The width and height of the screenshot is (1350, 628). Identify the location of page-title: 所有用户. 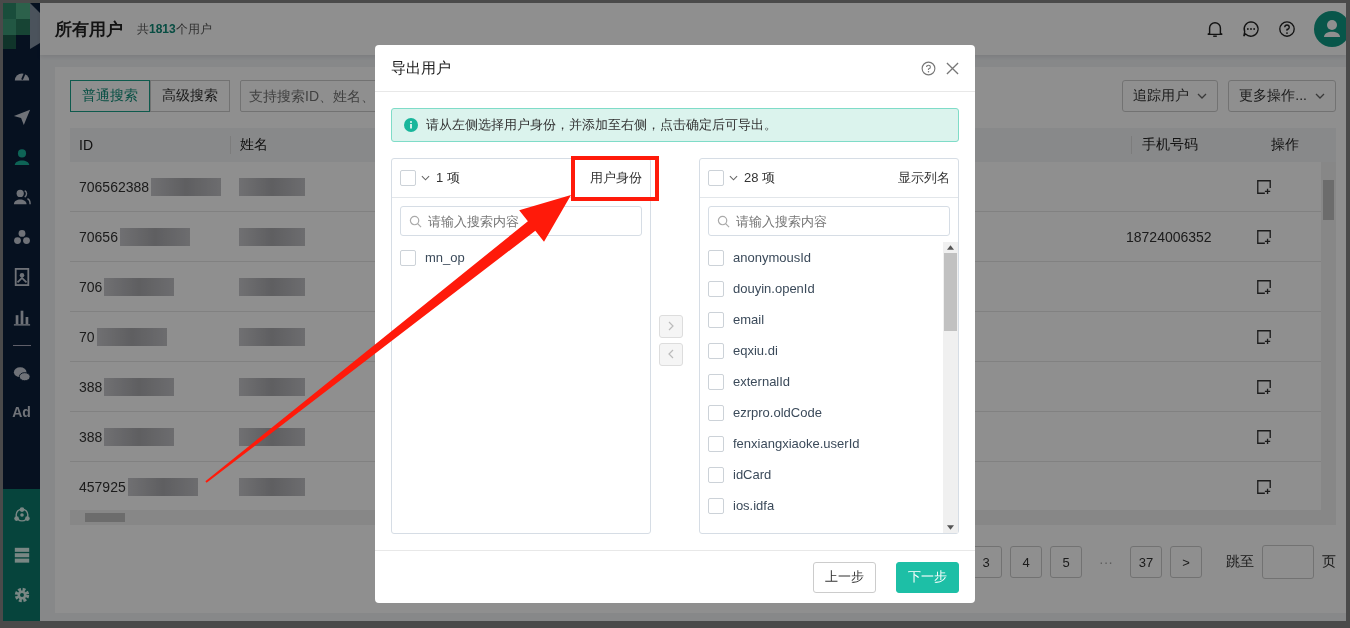
(89, 29).